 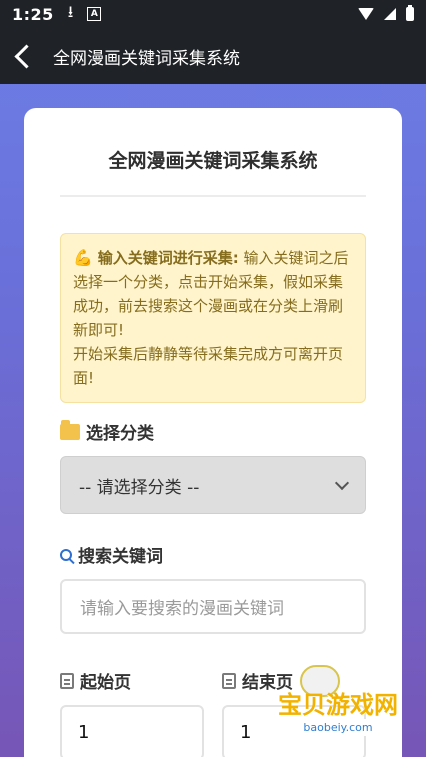 What do you see at coordinates (213, 704) in the screenshot?
I see `page-range: 起始页 1 结束页 1` at bounding box center [213, 704].